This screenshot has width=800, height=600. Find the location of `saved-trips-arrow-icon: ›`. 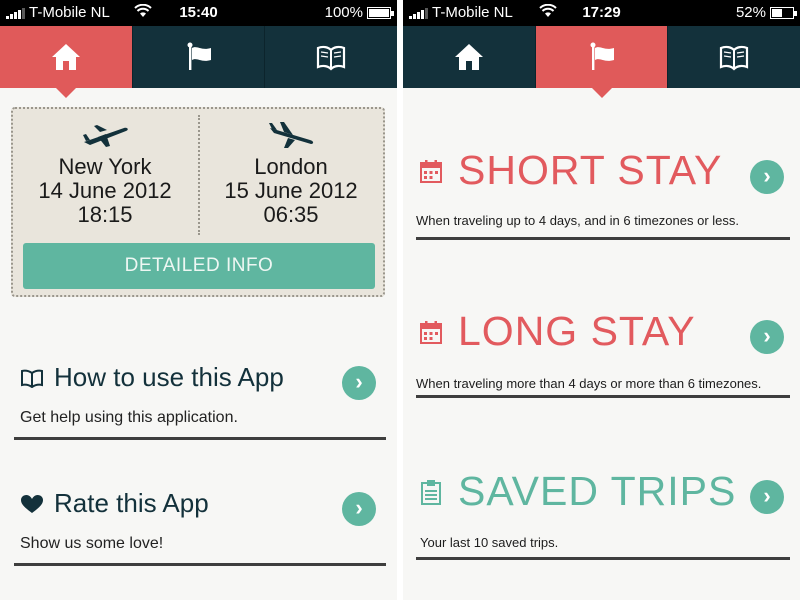

saved-trips-arrow-icon: › is located at coordinates (767, 497).